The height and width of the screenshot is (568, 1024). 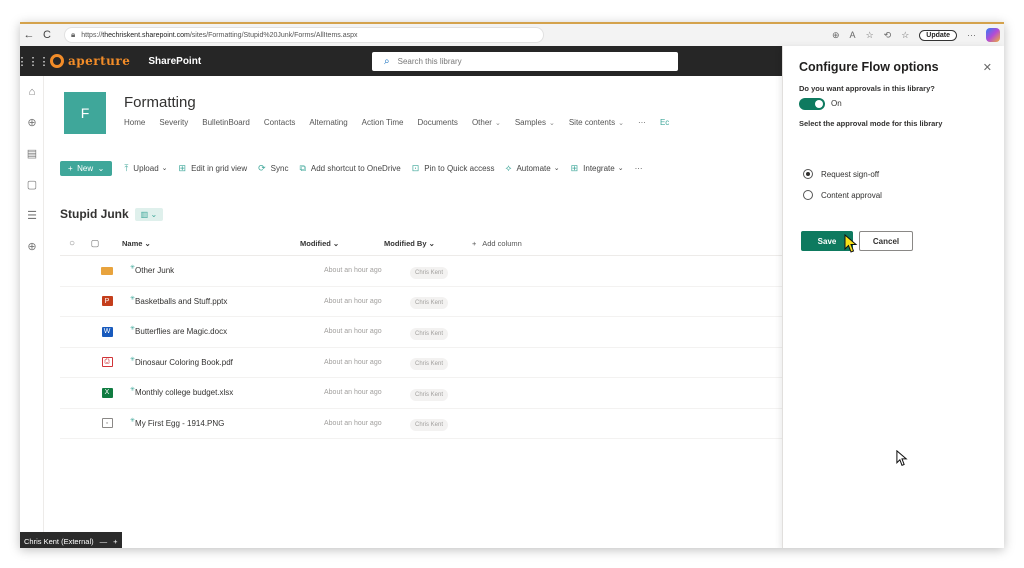 What do you see at coordinates (870, 35) in the screenshot?
I see `favorite-star-icon: ☆` at bounding box center [870, 35].